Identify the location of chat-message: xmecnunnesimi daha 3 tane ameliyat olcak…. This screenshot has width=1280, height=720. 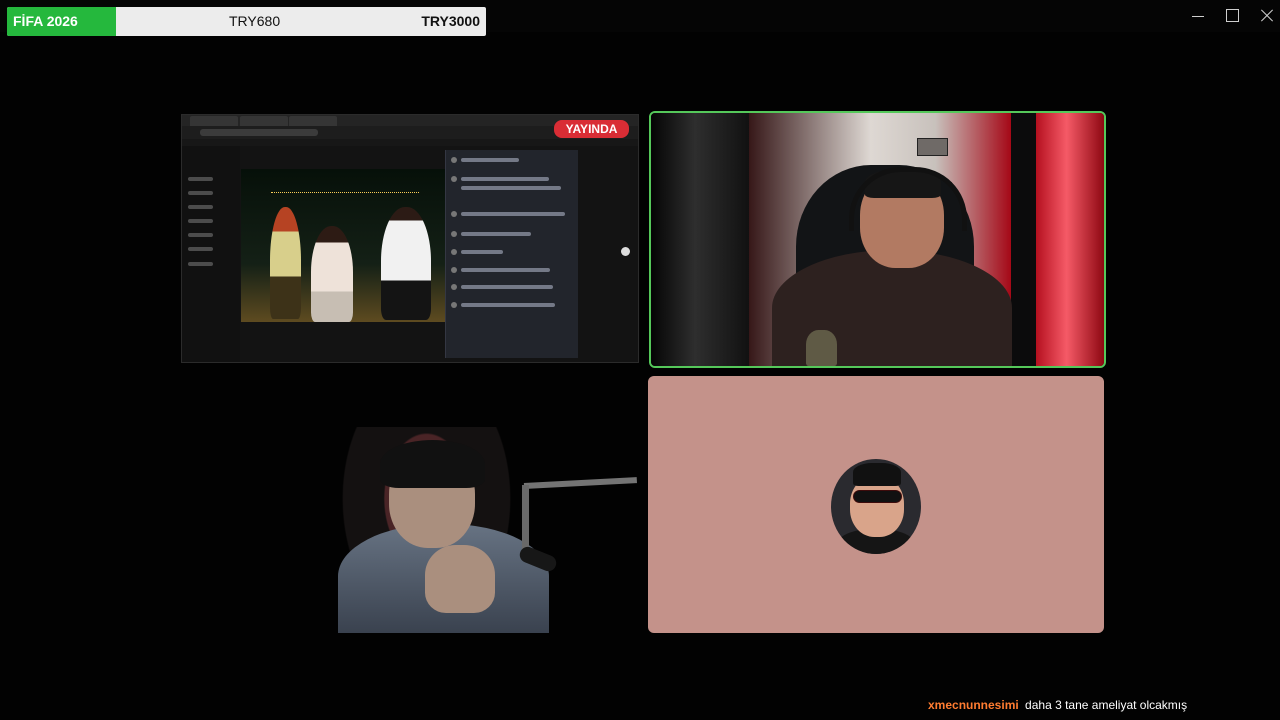
(1093, 705).